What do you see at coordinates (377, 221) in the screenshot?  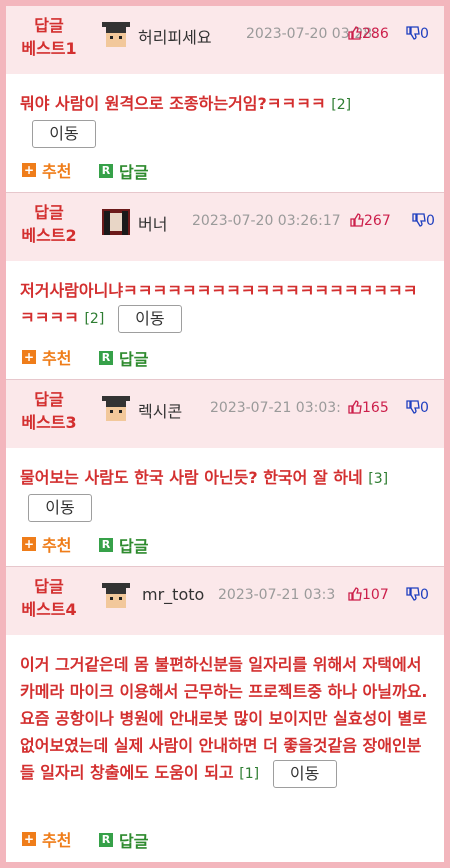 I see `like-value: 267` at bounding box center [377, 221].